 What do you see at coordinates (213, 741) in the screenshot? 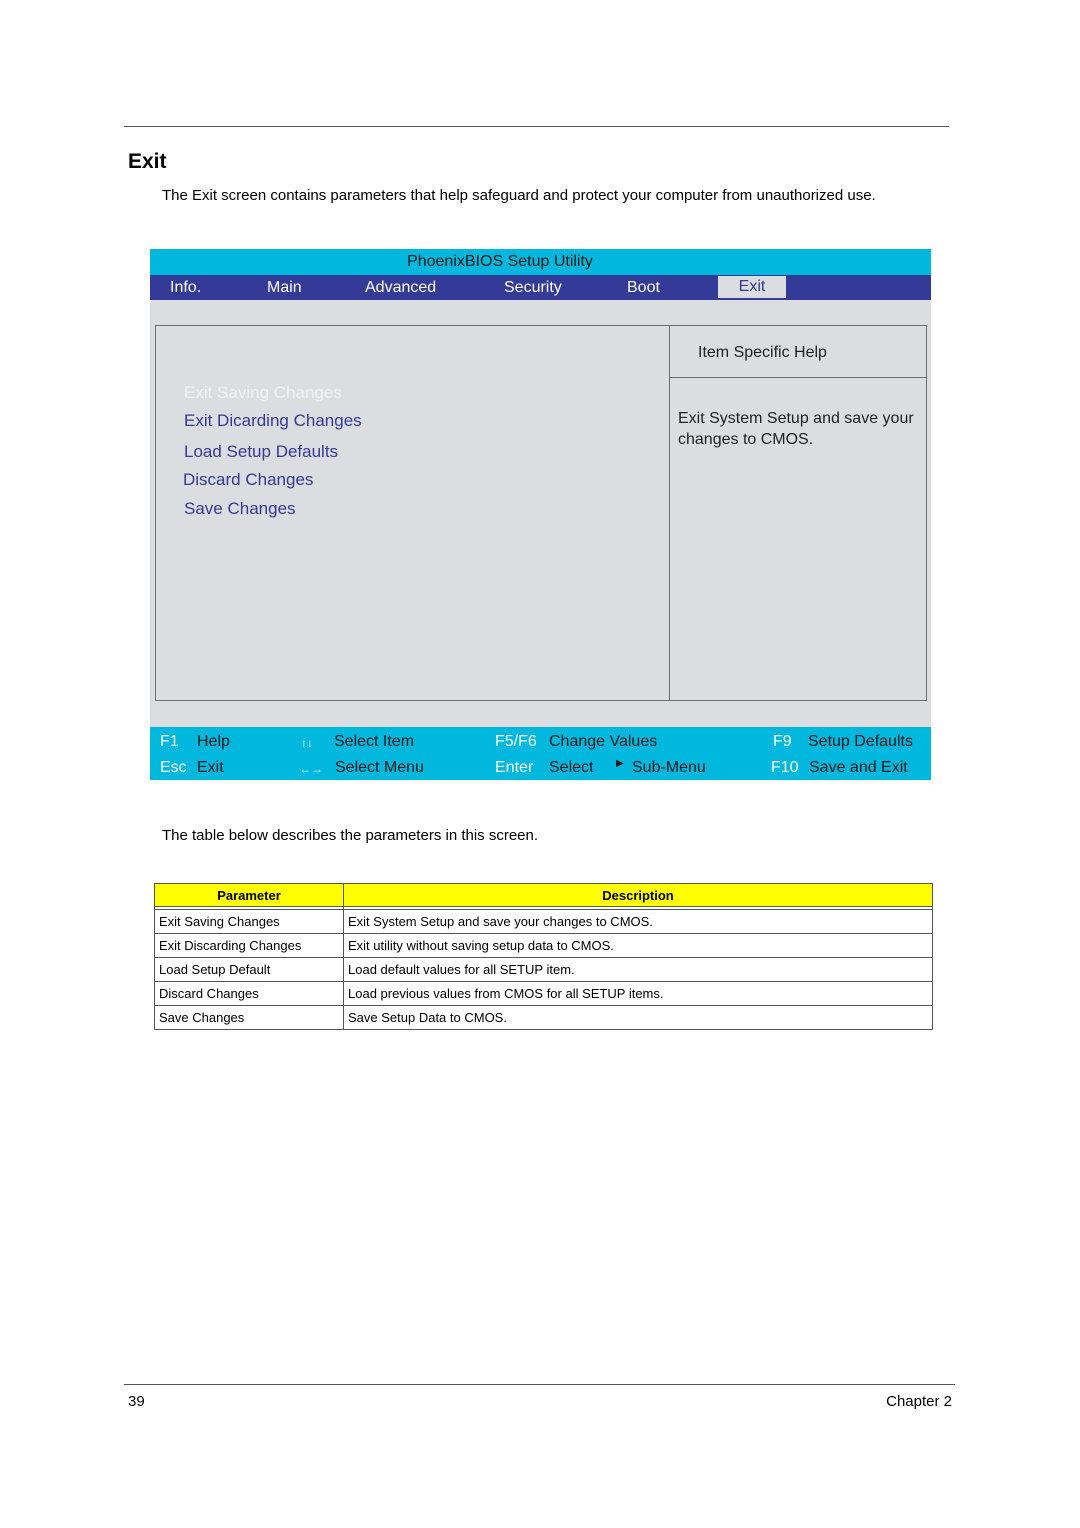
I see `key-f1-desc: Help` at bounding box center [213, 741].